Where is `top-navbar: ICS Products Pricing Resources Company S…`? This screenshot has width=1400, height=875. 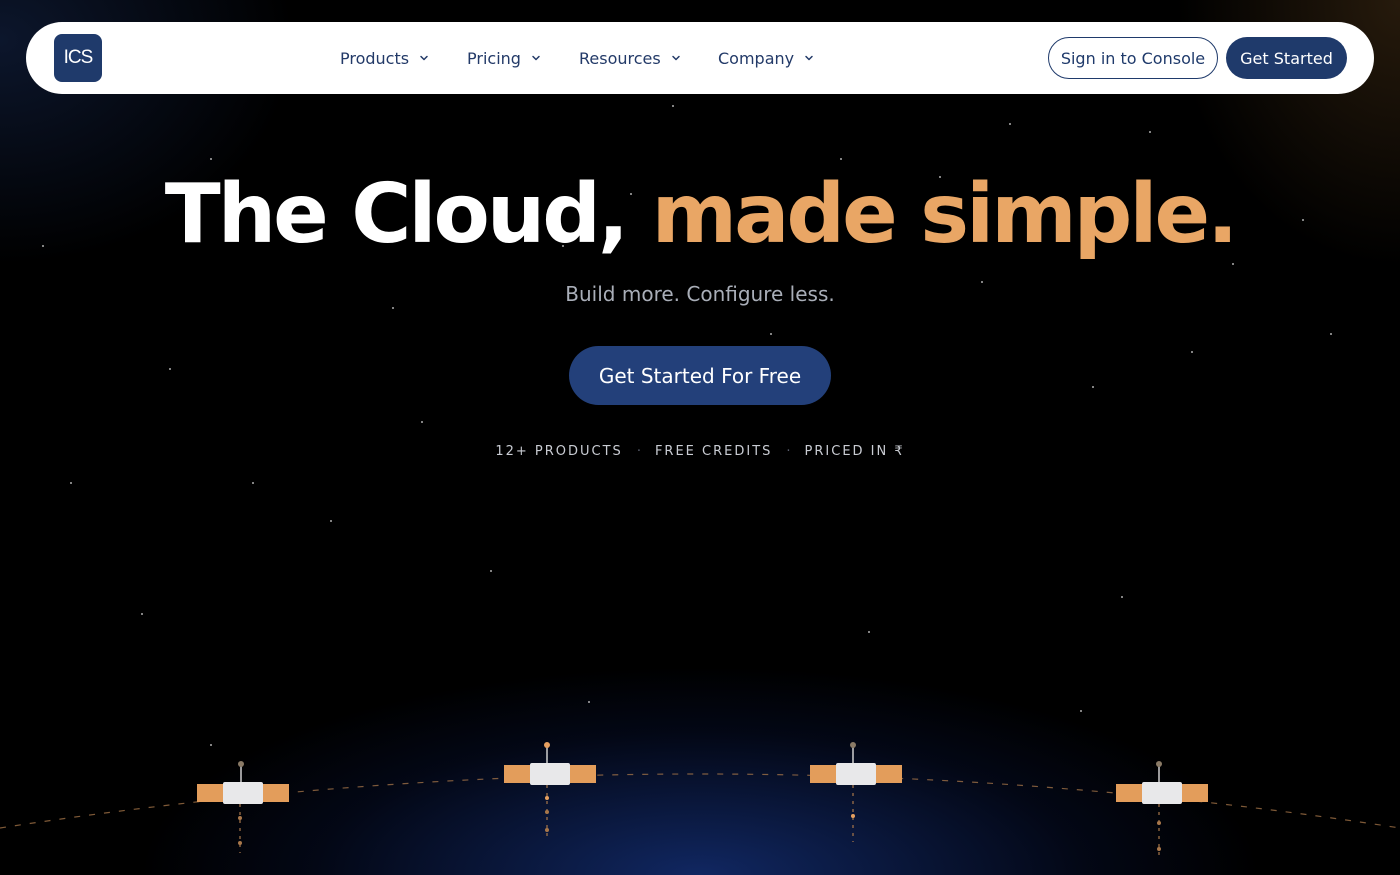
top-navbar: ICS Products Pricing Resources Company S… is located at coordinates (700, 58).